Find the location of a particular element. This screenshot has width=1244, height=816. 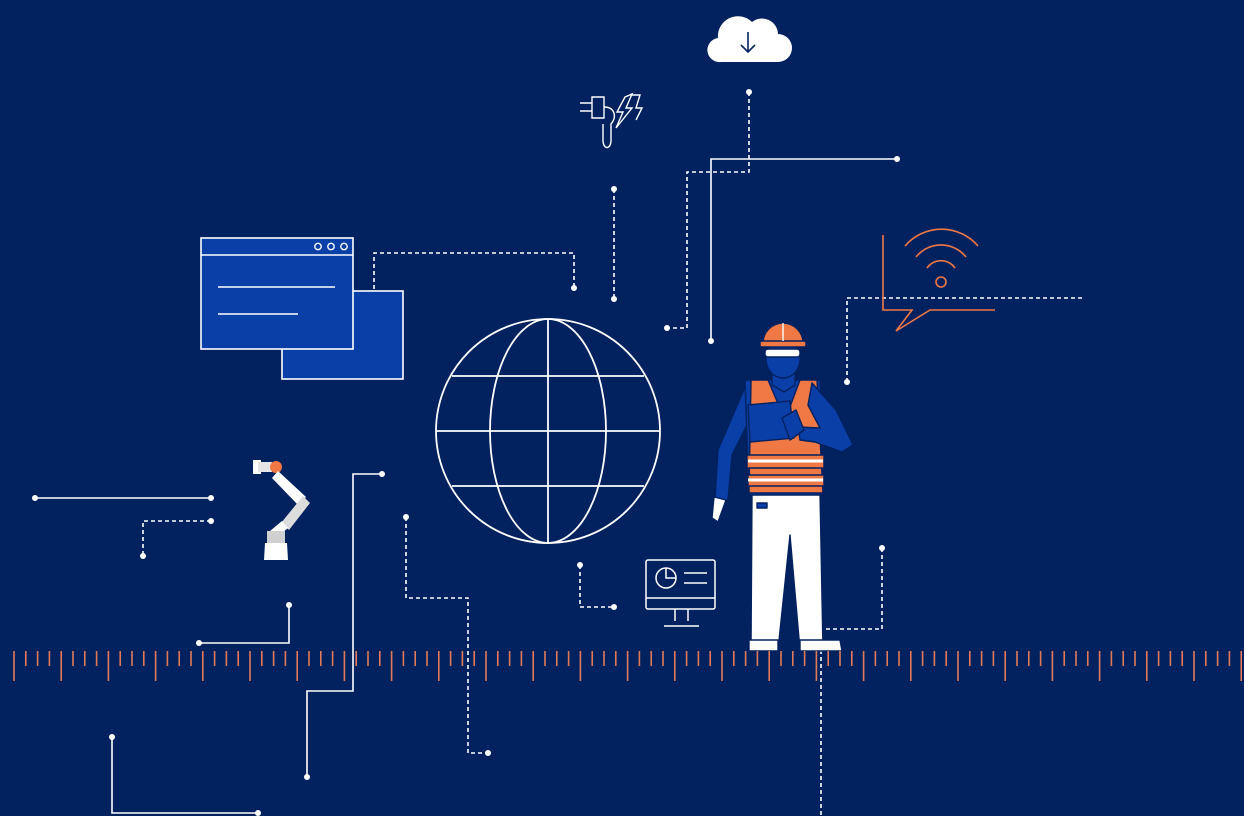

connector-worker-right is located at coordinates (852, 589).